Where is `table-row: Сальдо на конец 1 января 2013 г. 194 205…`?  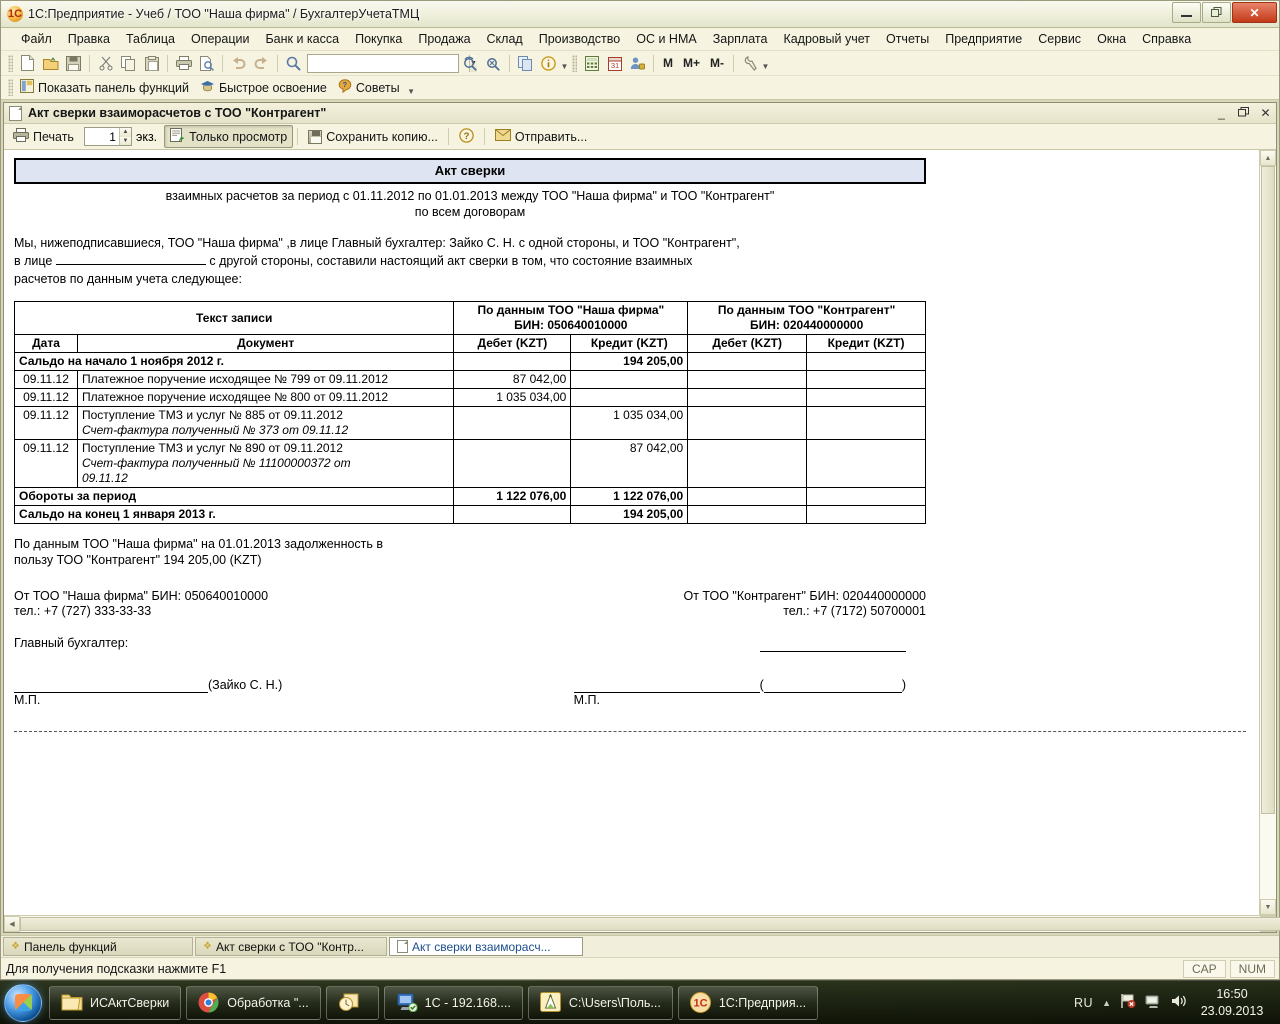
table-row: Сальдо на конец 1 января 2013 г. 194 205… is located at coordinates (469, 515).